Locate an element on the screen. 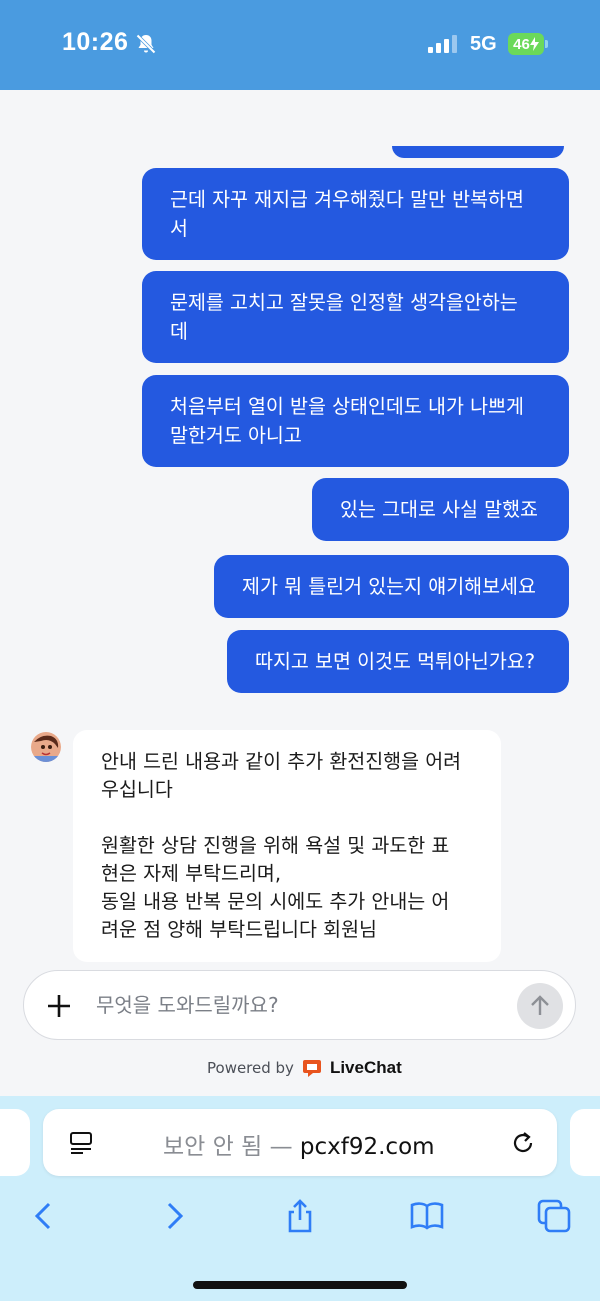 This screenshot has width=600, height=1301. share-icon is located at coordinates (300, 1216).